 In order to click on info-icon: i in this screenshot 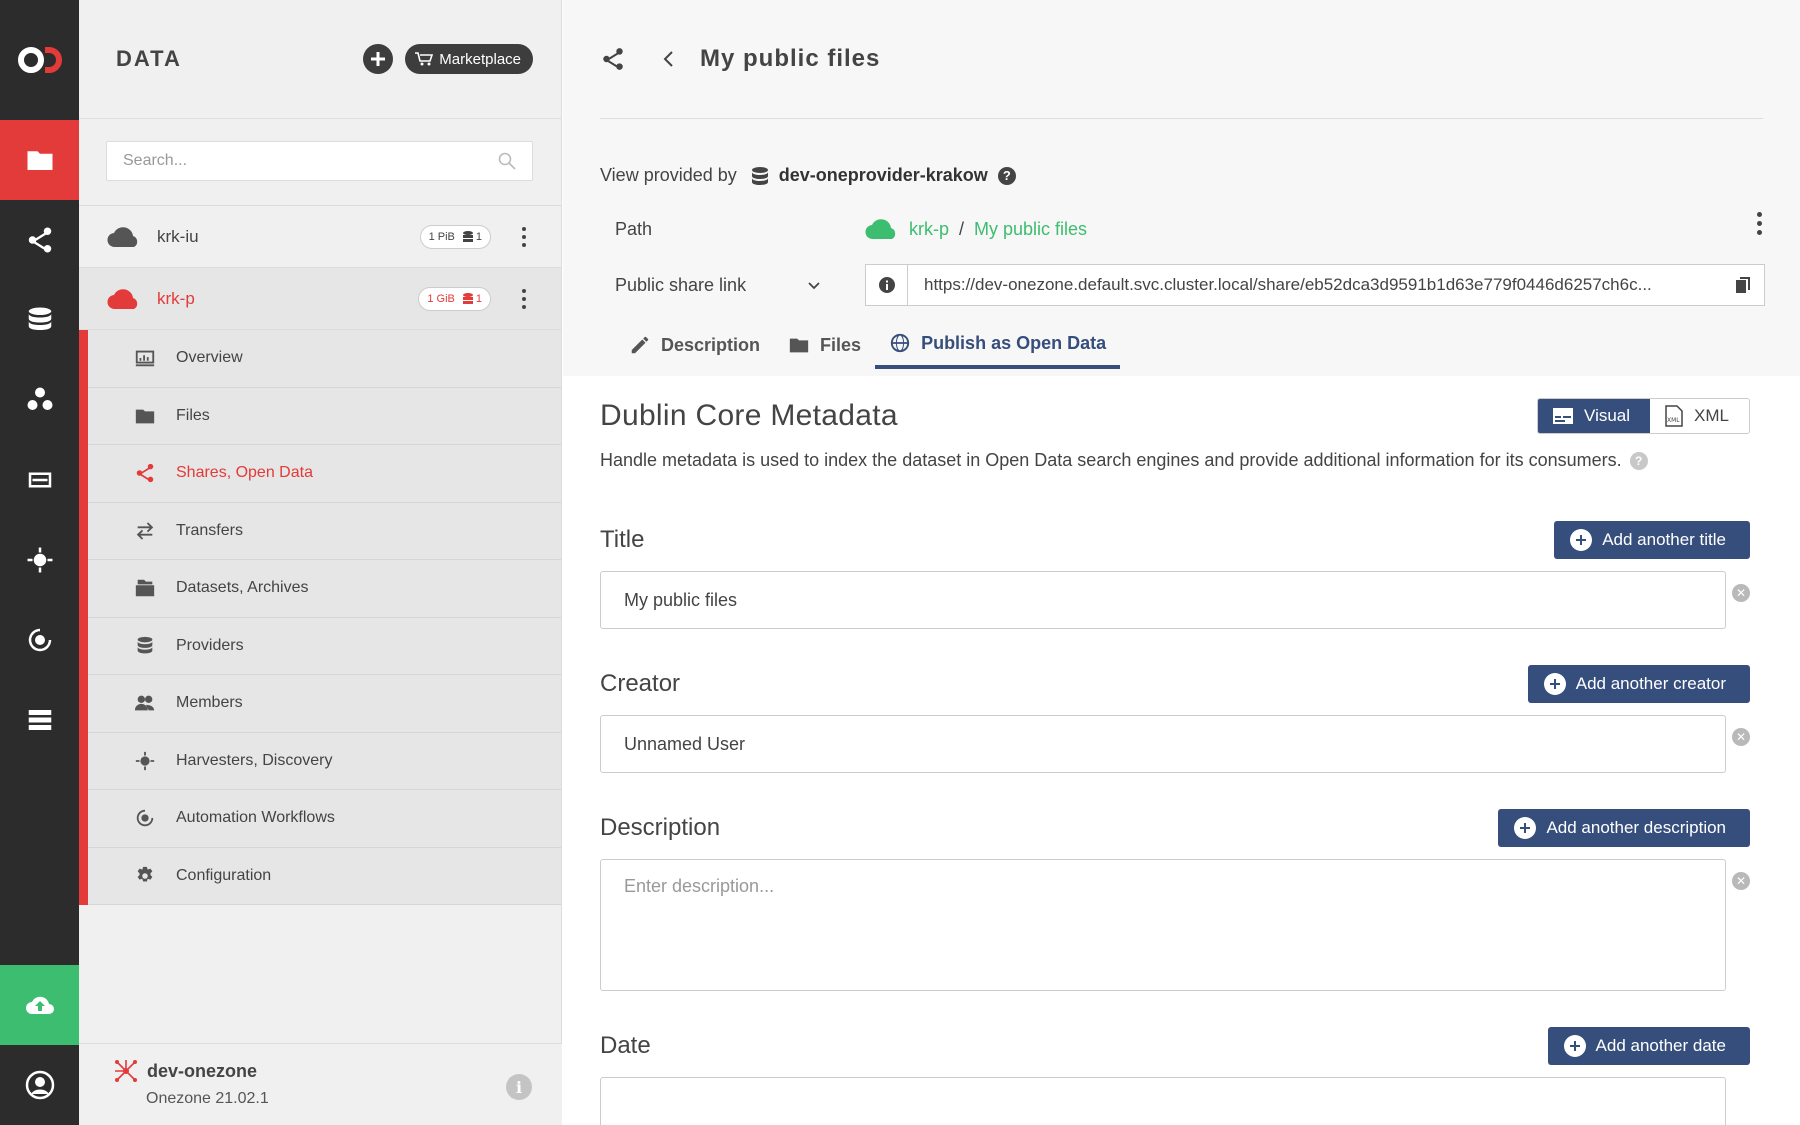, I will do `click(519, 1087)`.